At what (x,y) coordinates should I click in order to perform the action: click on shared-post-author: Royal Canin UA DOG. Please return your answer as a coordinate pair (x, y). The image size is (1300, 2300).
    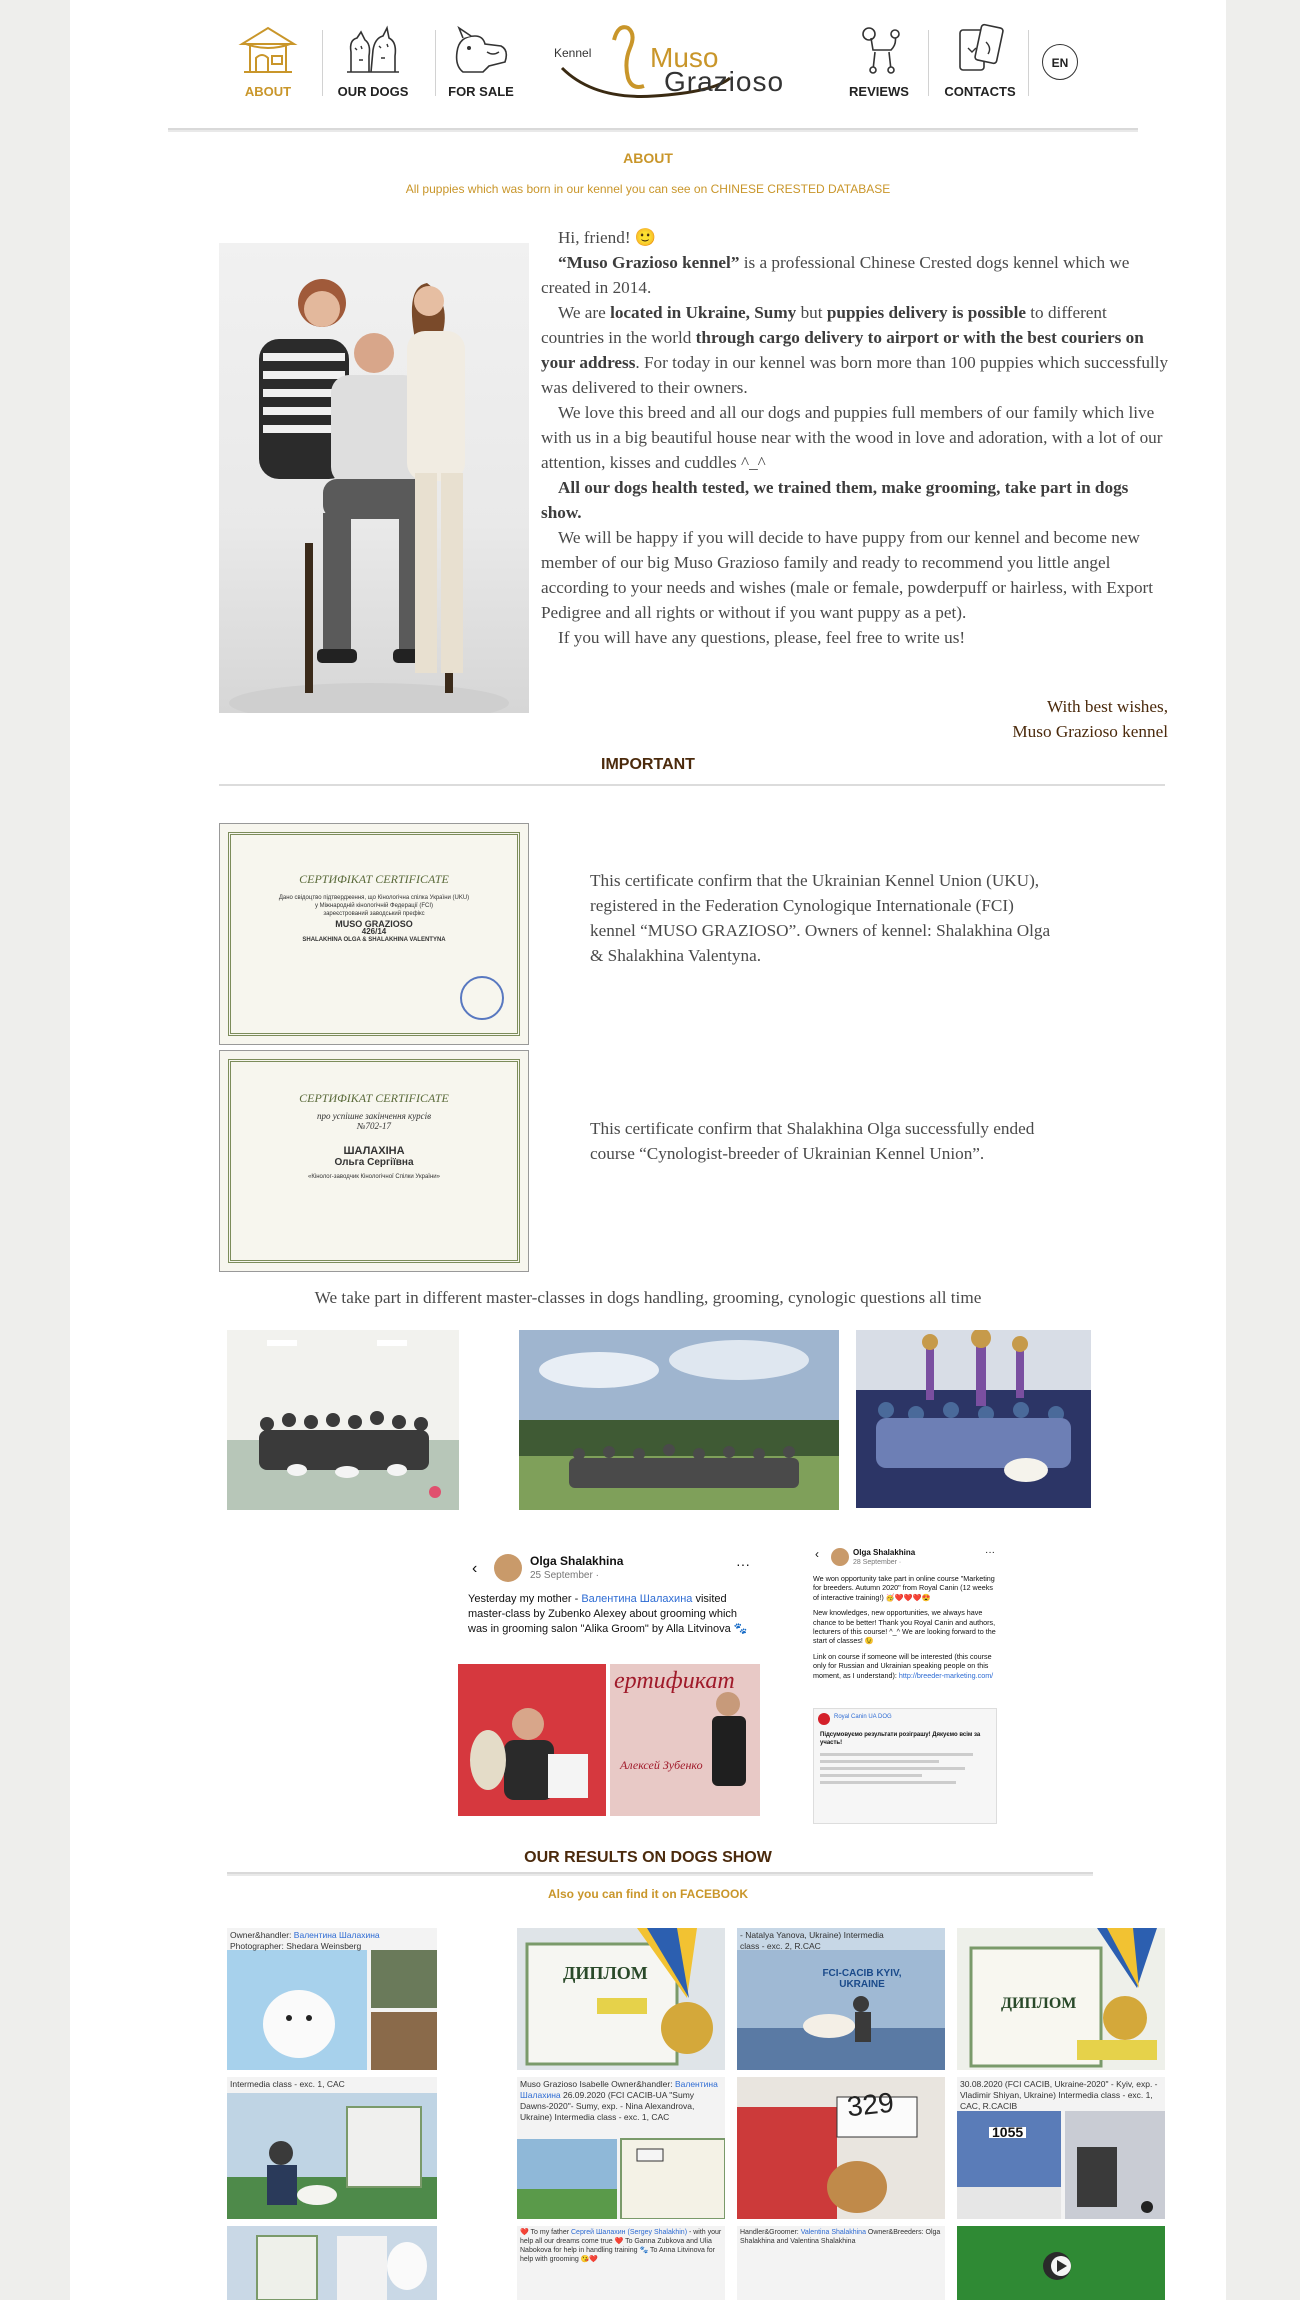
    Looking at the image, I should click on (863, 1717).